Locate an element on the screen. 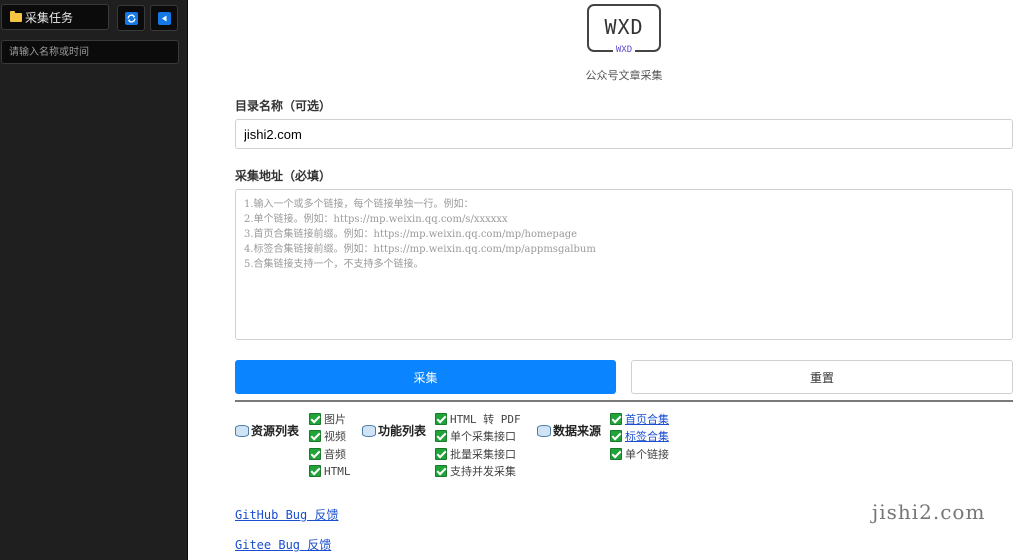 The height and width of the screenshot is (560, 1024). dir-name-input is located at coordinates (624, 134).